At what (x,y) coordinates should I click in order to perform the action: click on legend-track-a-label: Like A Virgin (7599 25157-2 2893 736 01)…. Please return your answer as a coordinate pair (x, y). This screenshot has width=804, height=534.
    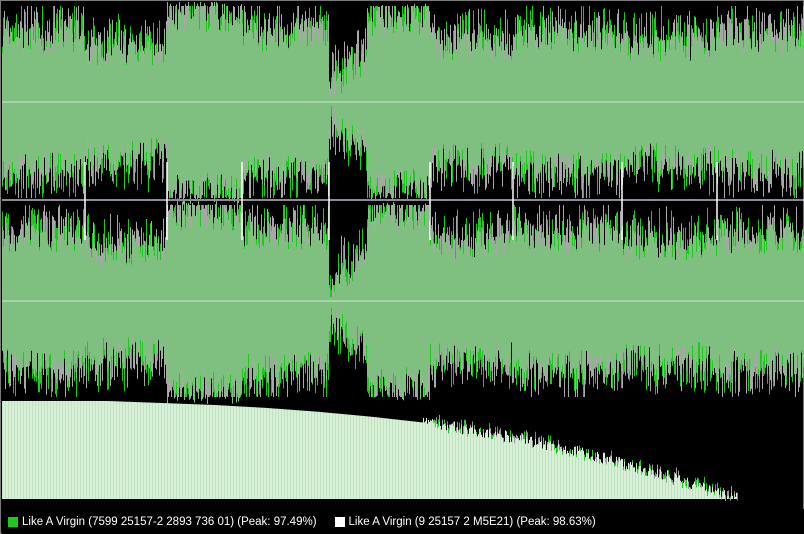
    Looking at the image, I should click on (169, 521).